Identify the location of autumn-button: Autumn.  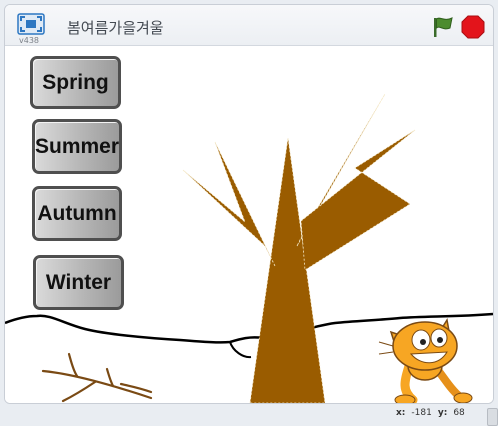
(77, 213).